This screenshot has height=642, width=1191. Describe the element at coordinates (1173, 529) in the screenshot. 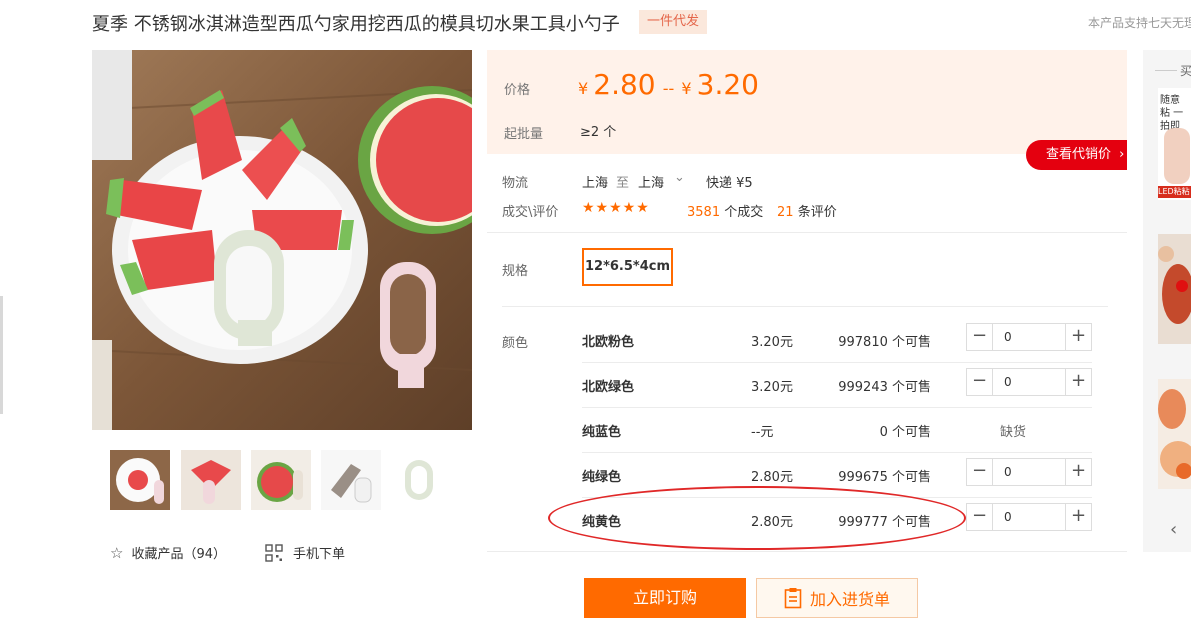

I see `chevron-left-icon: ‹` at that location.